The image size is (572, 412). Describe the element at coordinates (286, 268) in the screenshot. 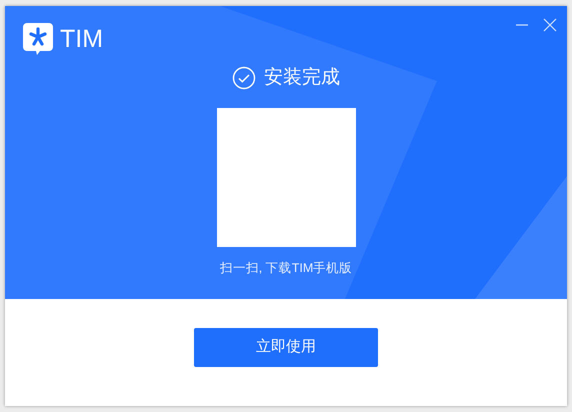

I see `qr-caption: 扫一扫, 下载TIM手机版` at that location.